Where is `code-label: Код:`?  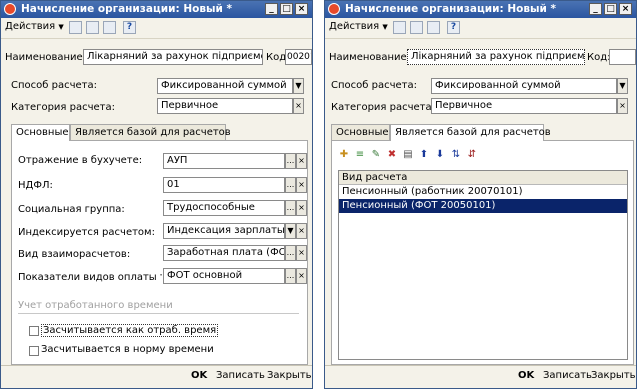 code-label: Код: is located at coordinates (599, 57).